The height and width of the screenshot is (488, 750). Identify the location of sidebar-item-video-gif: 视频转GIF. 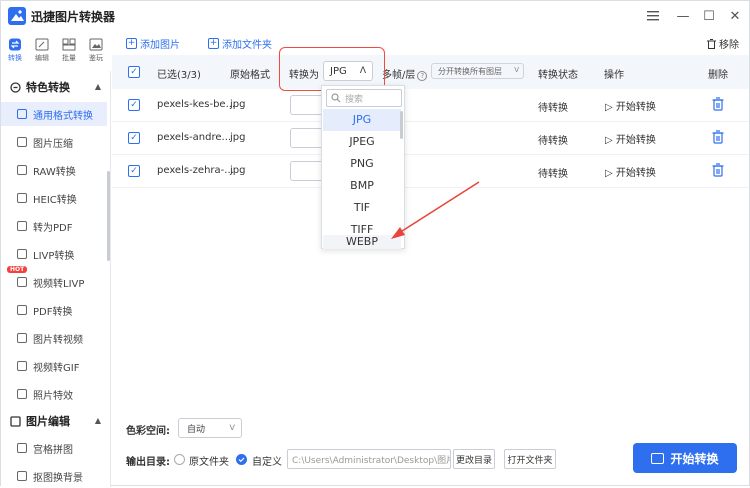
(54, 366).